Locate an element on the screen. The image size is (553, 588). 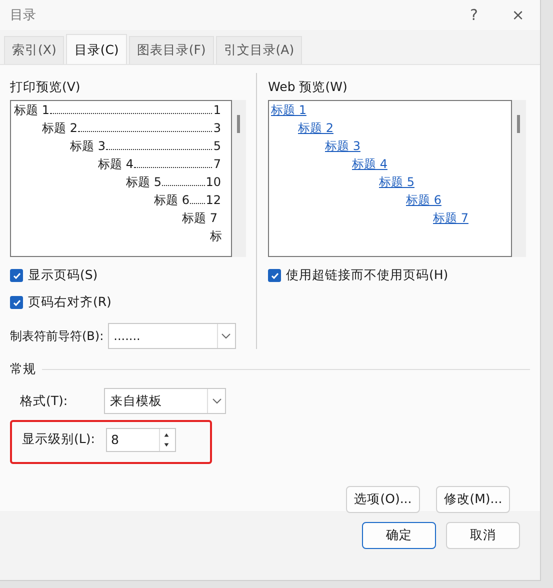
close-button: × is located at coordinates (518, 15).